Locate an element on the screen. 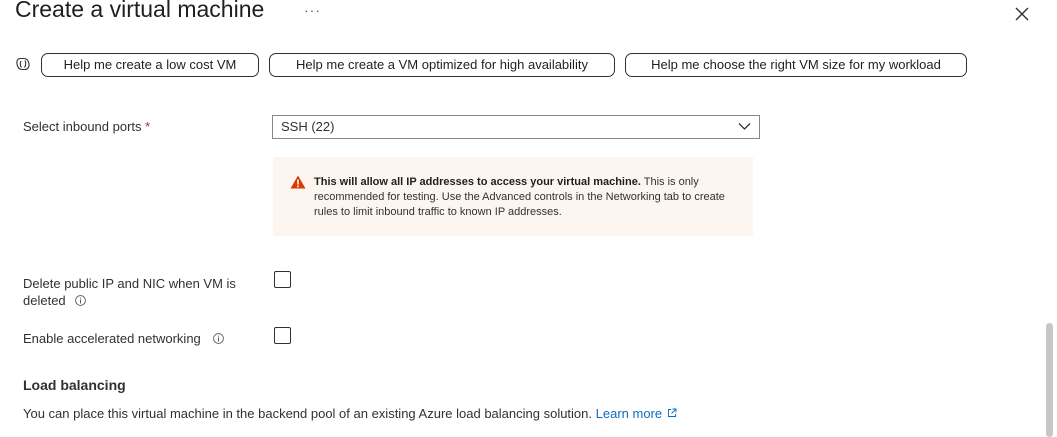 Image resolution: width=1057 pixels, height=437 pixels. low-cost-vm-button: Help me create a low cost VM is located at coordinates (150, 65).